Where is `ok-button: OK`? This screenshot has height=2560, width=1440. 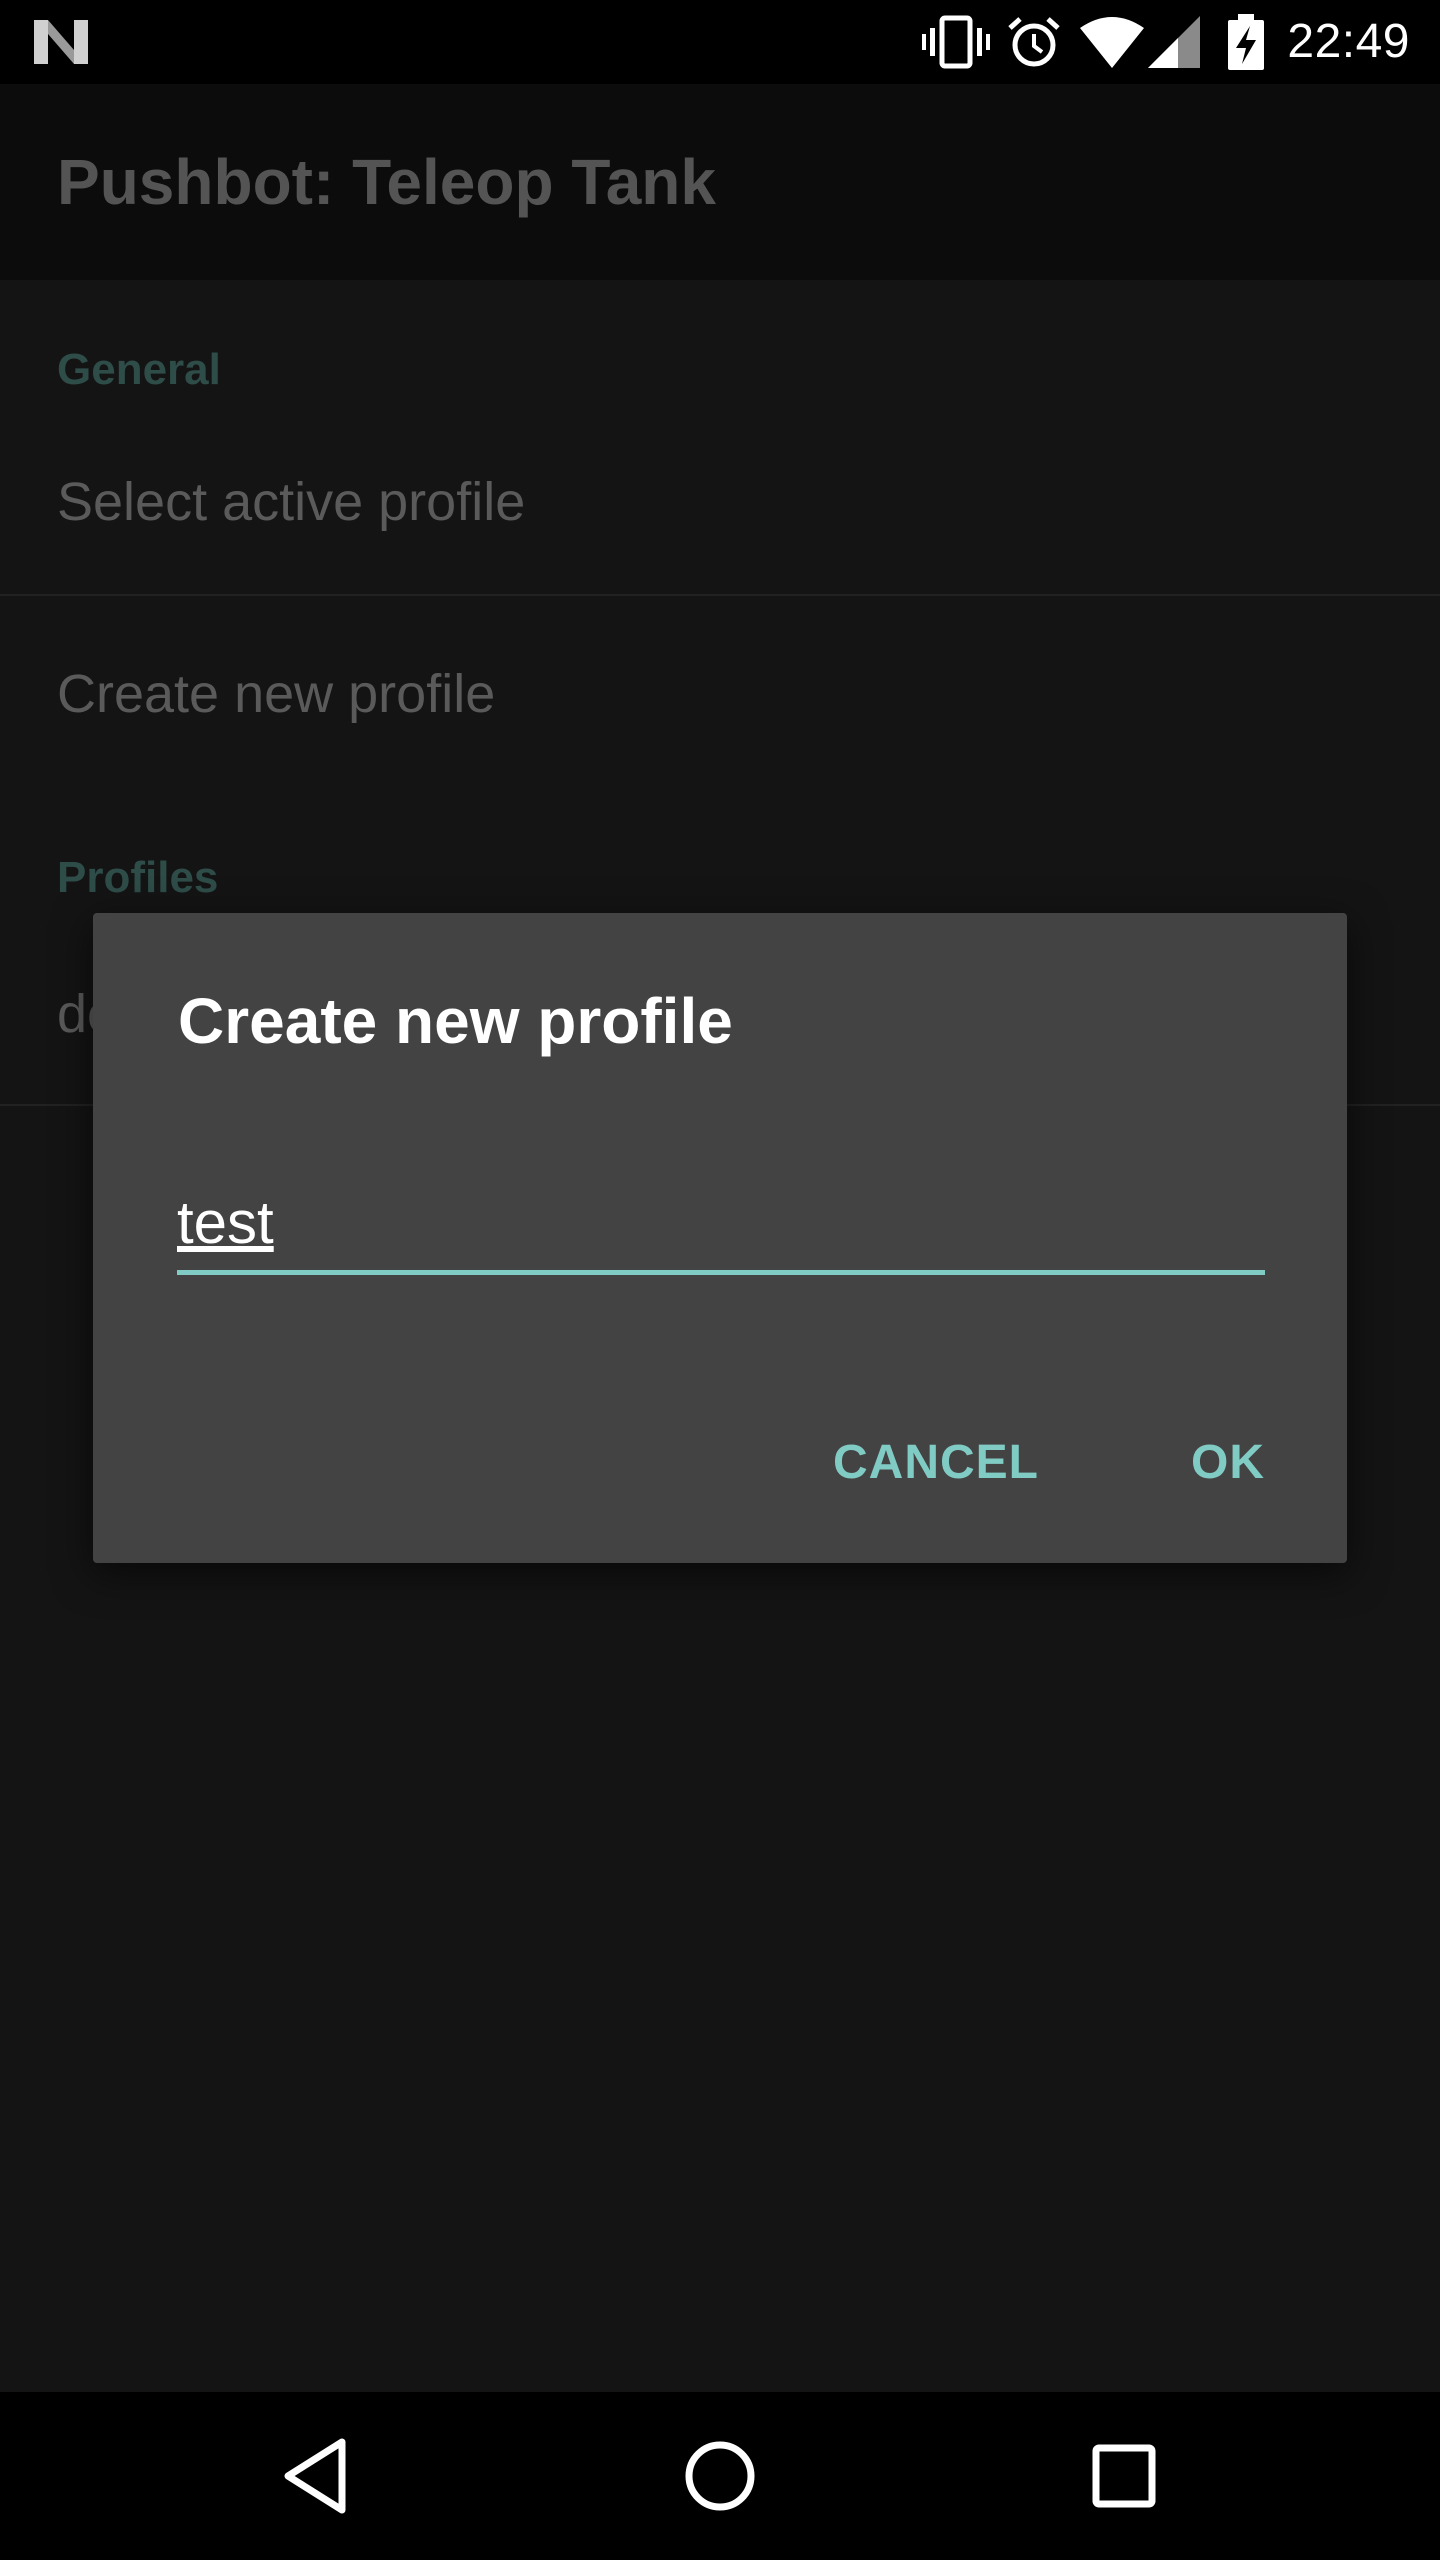
ok-button: OK is located at coordinates (1228, 1463).